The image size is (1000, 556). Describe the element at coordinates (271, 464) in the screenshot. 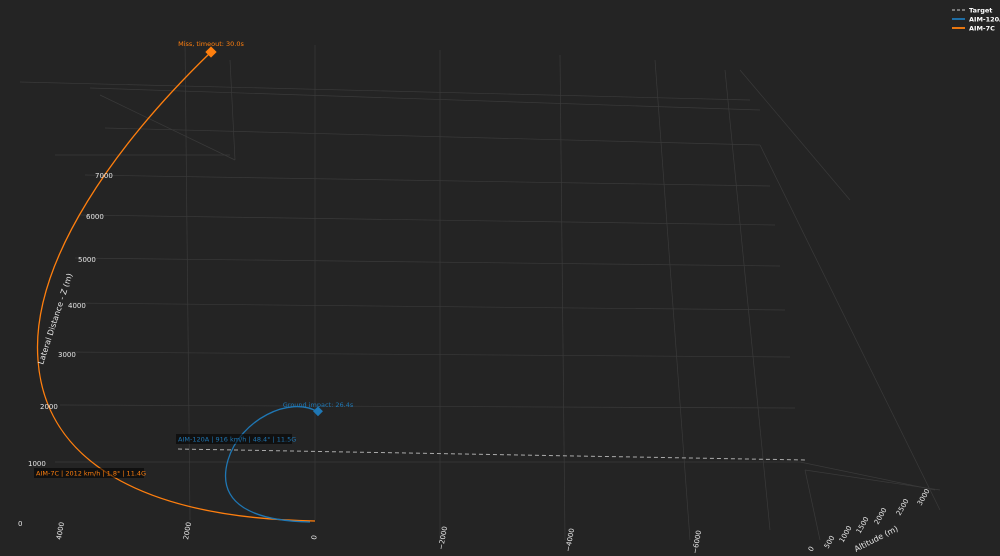

I see `aim120a-trajectory` at that location.